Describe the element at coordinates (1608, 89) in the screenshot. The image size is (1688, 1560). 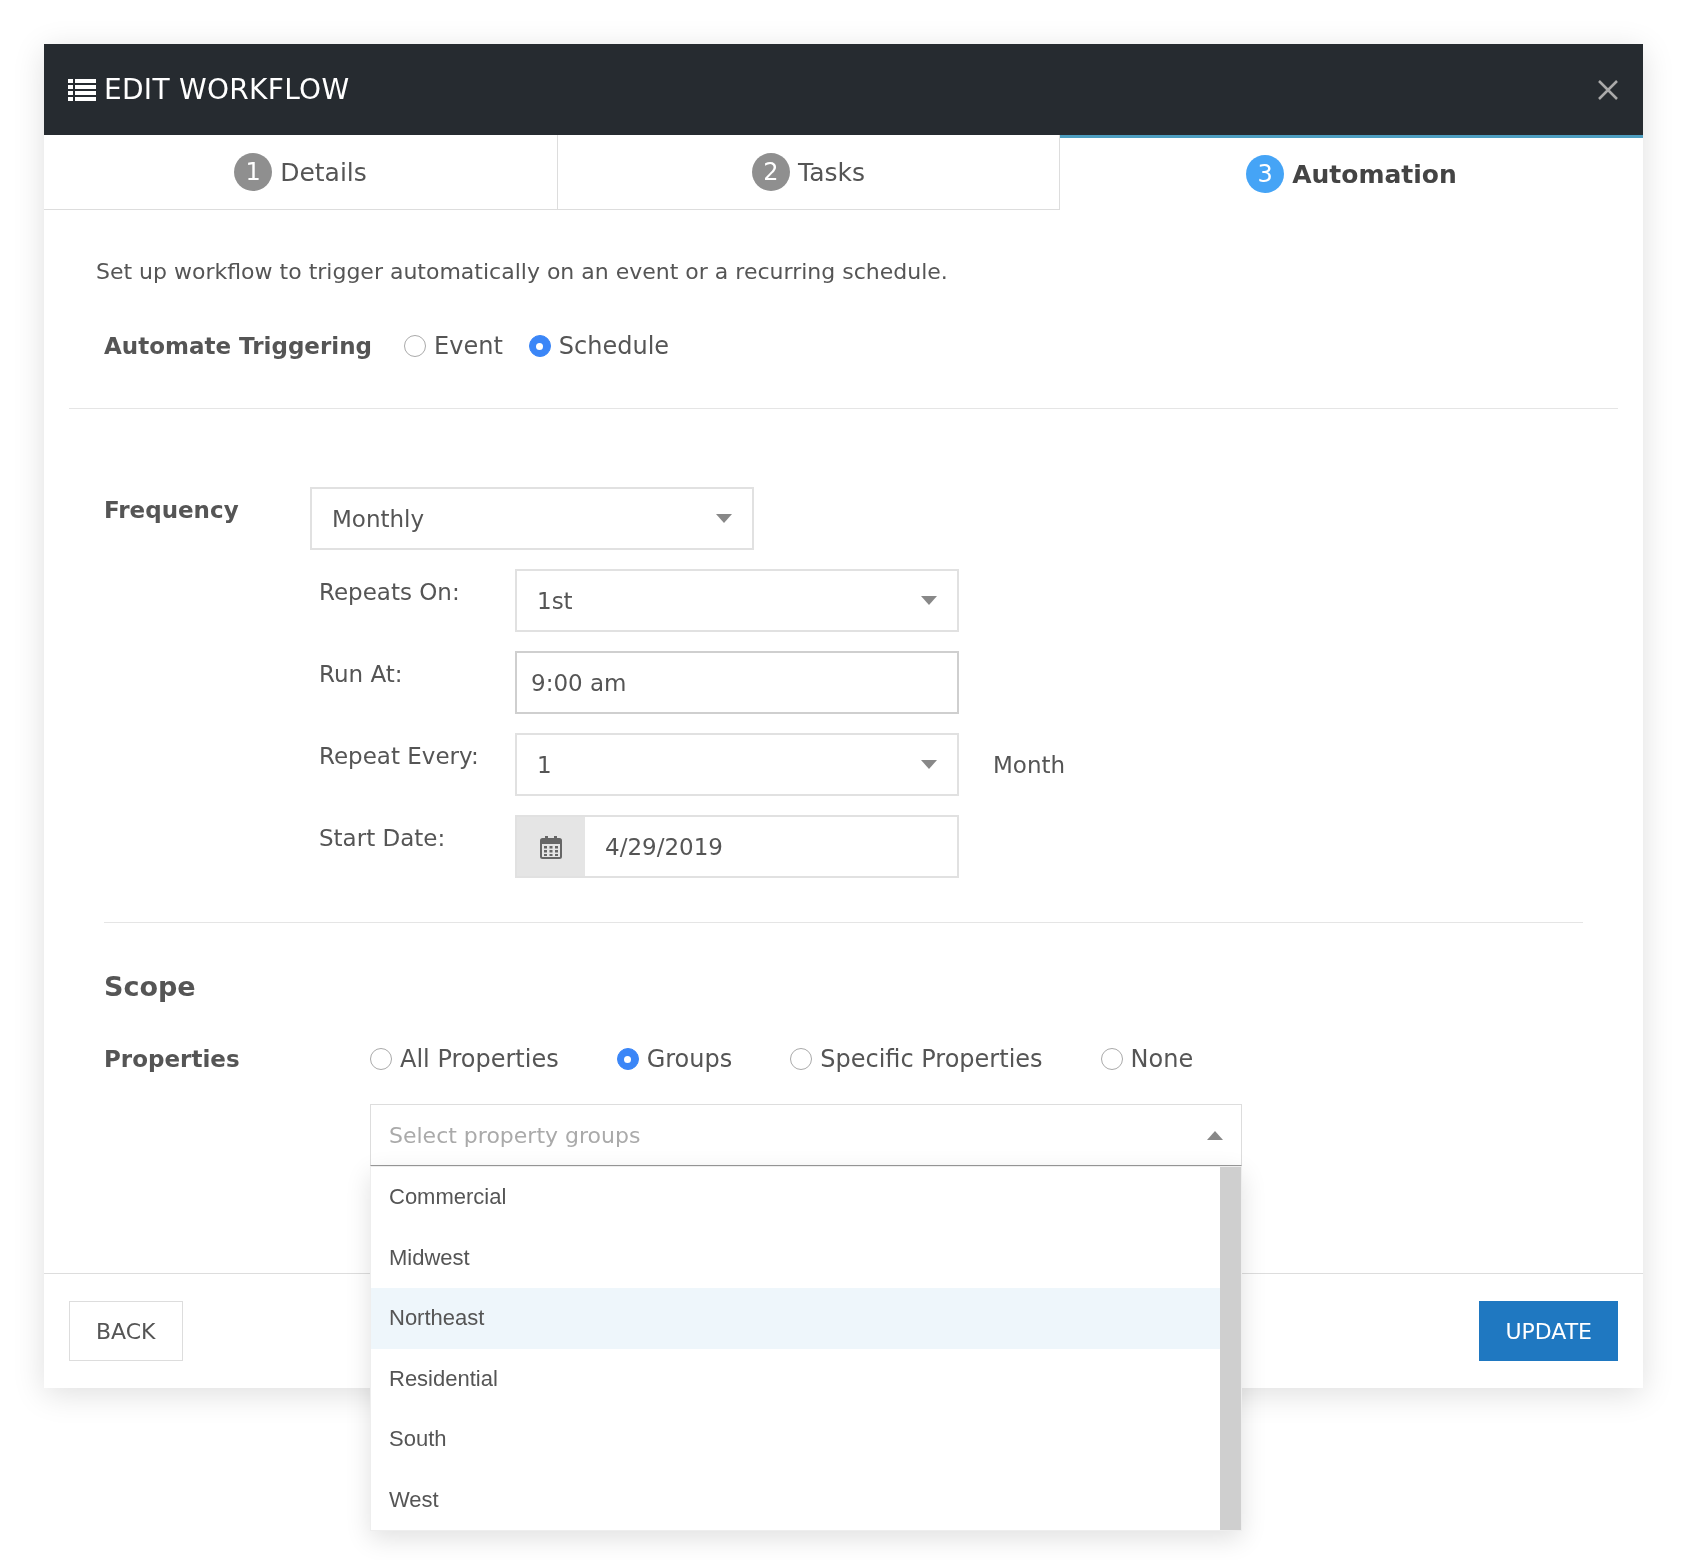
I see `close-icon` at that location.